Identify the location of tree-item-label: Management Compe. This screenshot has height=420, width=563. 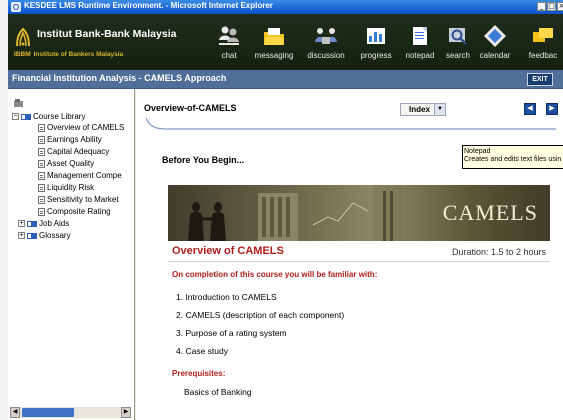
(84, 175).